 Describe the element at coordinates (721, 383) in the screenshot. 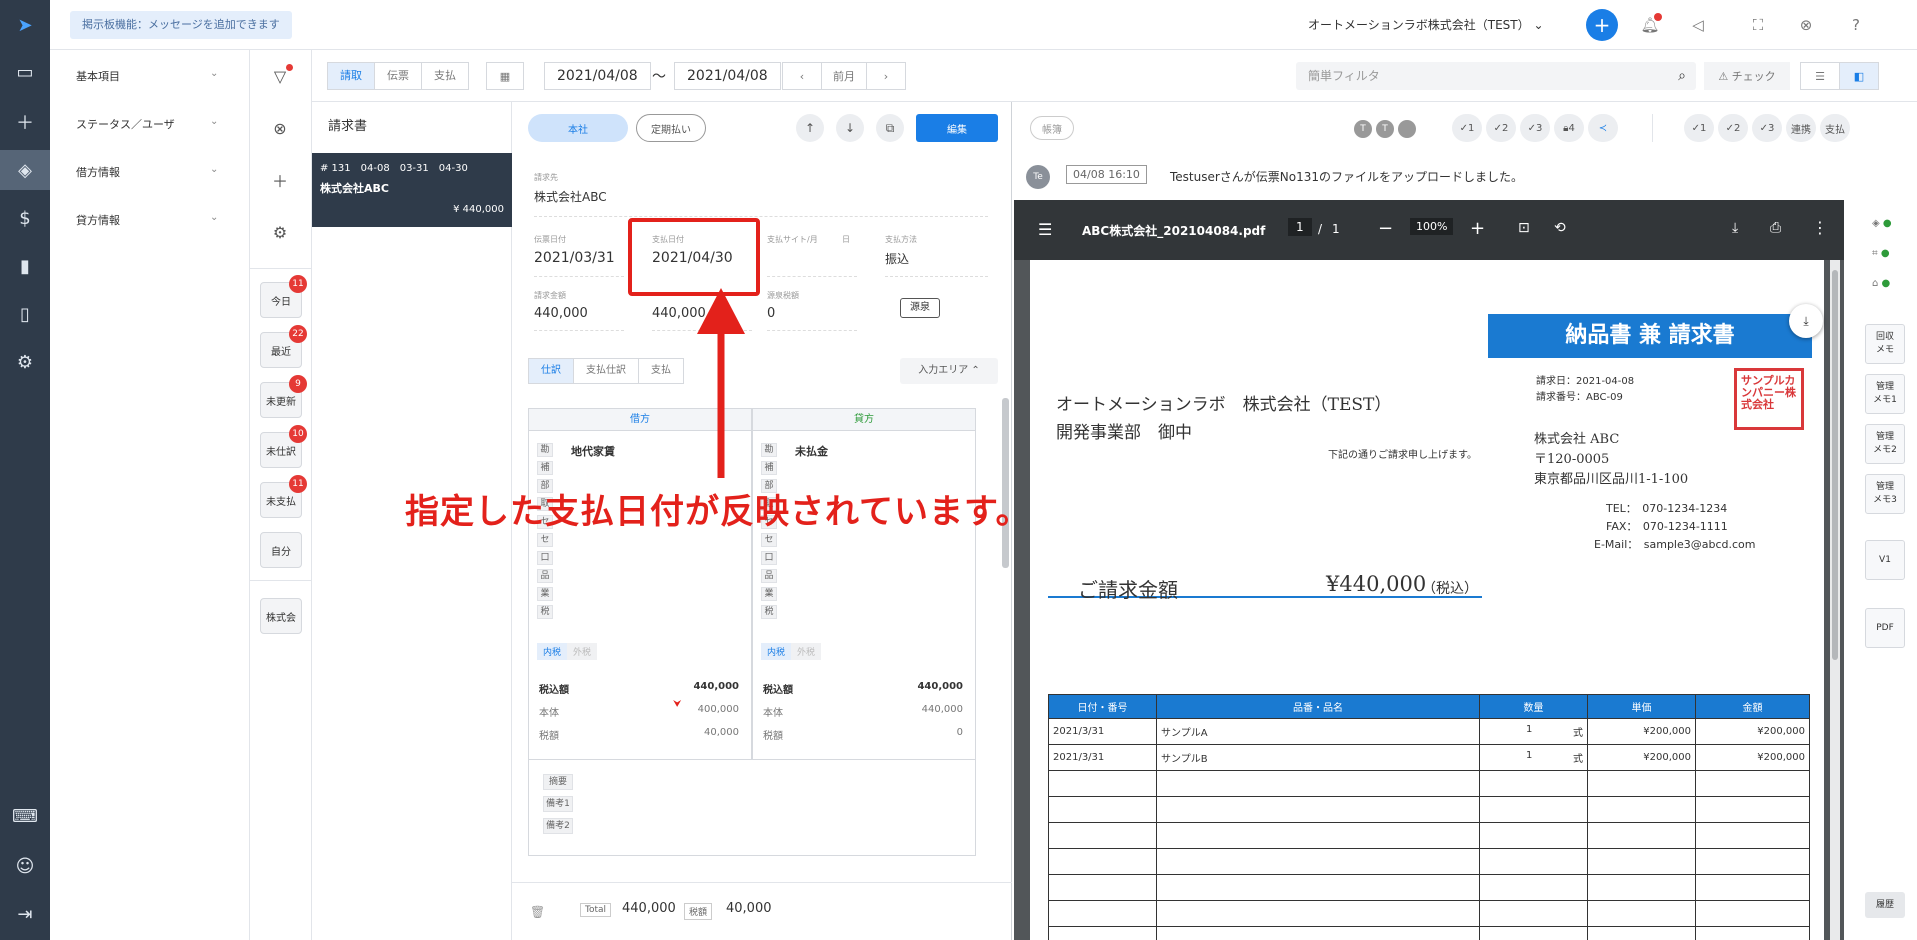

I see `annotation-arrow` at that location.